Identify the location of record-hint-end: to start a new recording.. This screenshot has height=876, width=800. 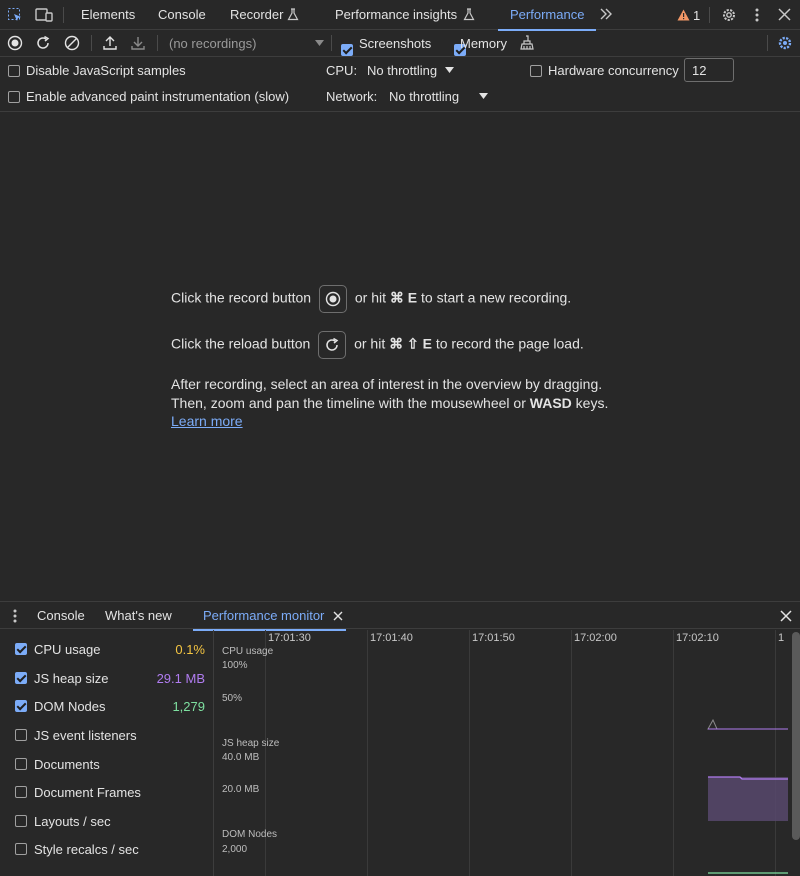
(496, 297).